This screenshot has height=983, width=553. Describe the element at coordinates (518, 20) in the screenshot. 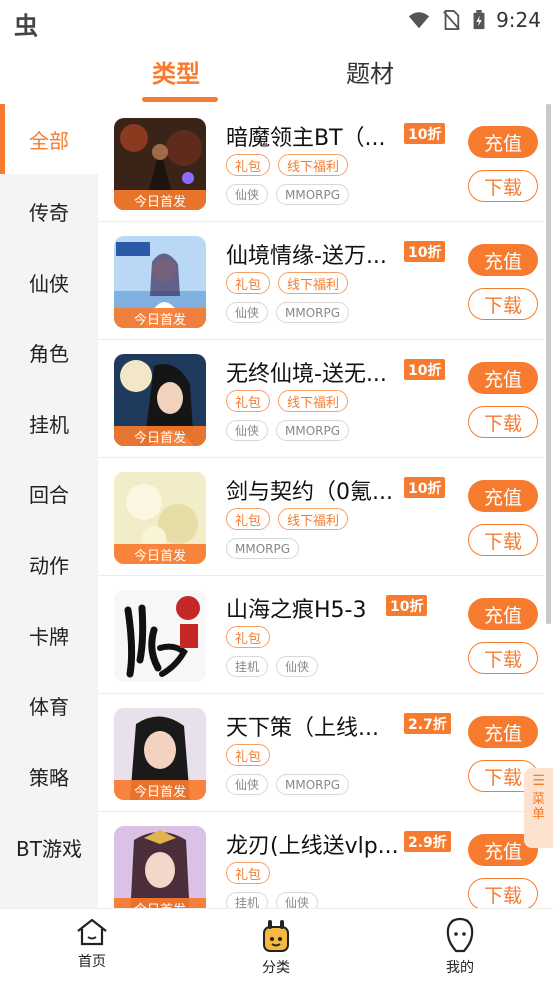

I see `clock: 9:24` at that location.